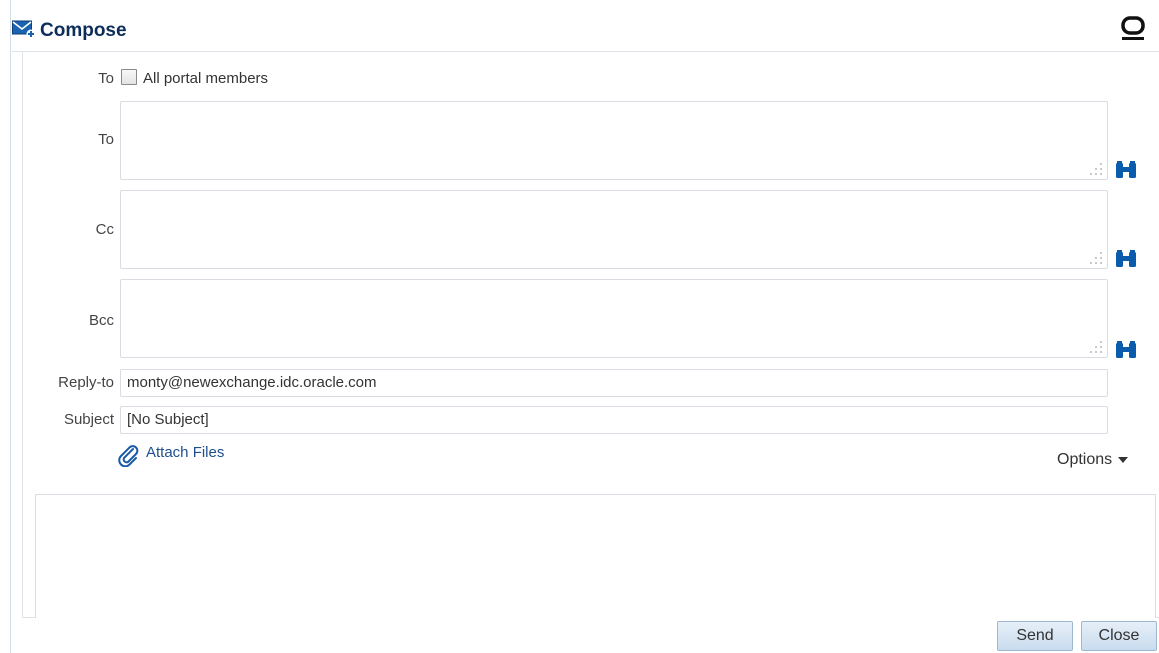 This screenshot has height=653, width=1159. Describe the element at coordinates (206, 78) in the screenshot. I see `all-portal-members-label: All portal members` at that location.